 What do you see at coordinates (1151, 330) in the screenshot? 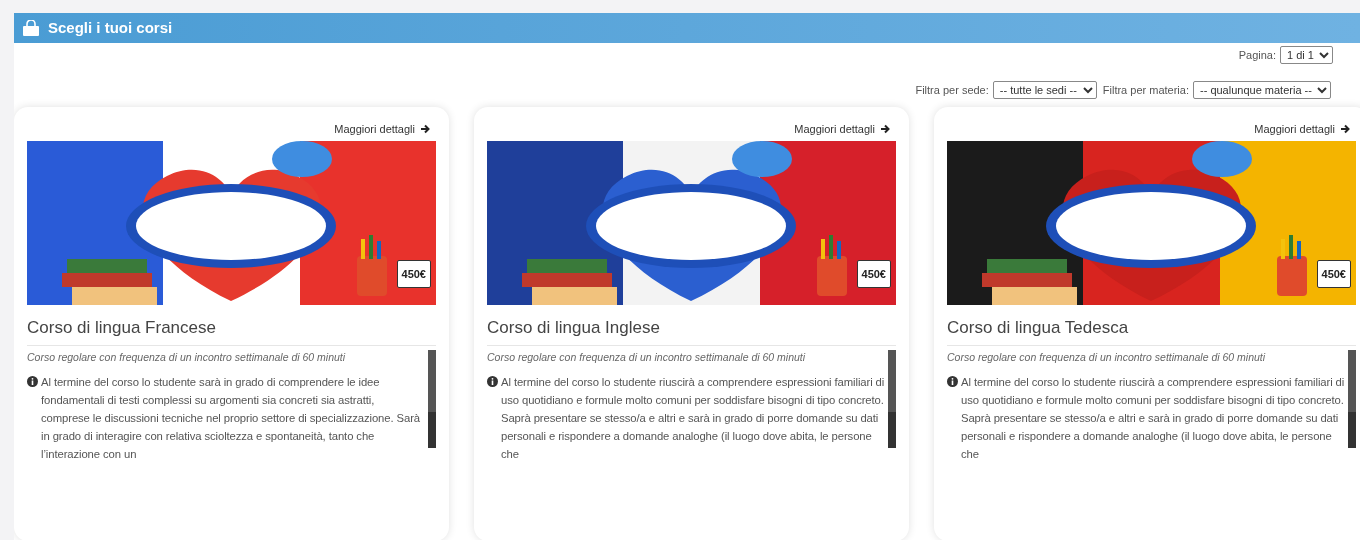
I see `course-title: Corso di lingua Tedesca` at bounding box center [1151, 330].